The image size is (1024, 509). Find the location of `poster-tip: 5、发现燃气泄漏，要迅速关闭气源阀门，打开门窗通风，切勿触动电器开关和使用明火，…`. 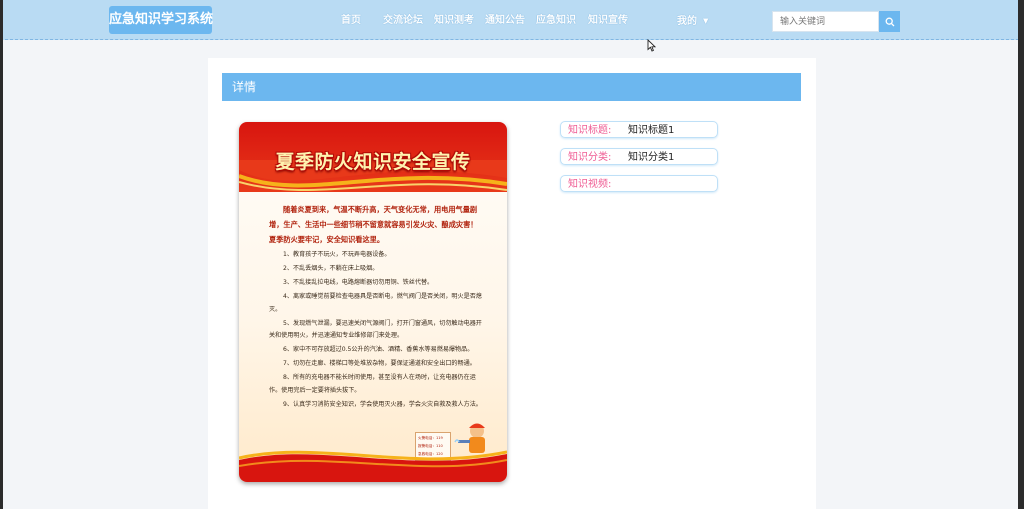

poster-tip: 5、发现燃气泄漏，要迅速关闭气源阀门，打开门窗通风，切勿触动电器开关和使用明火，… is located at coordinates (375, 329).